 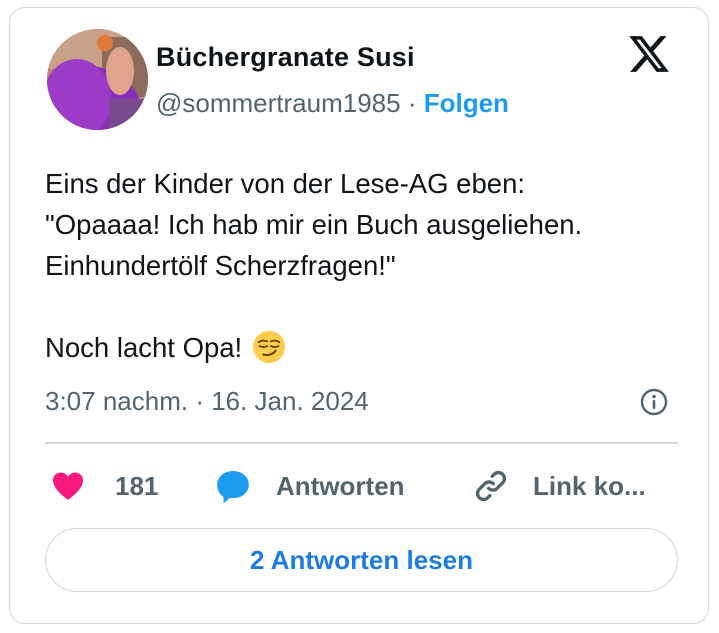 I want to click on reply-button: Antworten, so click(x=309, y=486).